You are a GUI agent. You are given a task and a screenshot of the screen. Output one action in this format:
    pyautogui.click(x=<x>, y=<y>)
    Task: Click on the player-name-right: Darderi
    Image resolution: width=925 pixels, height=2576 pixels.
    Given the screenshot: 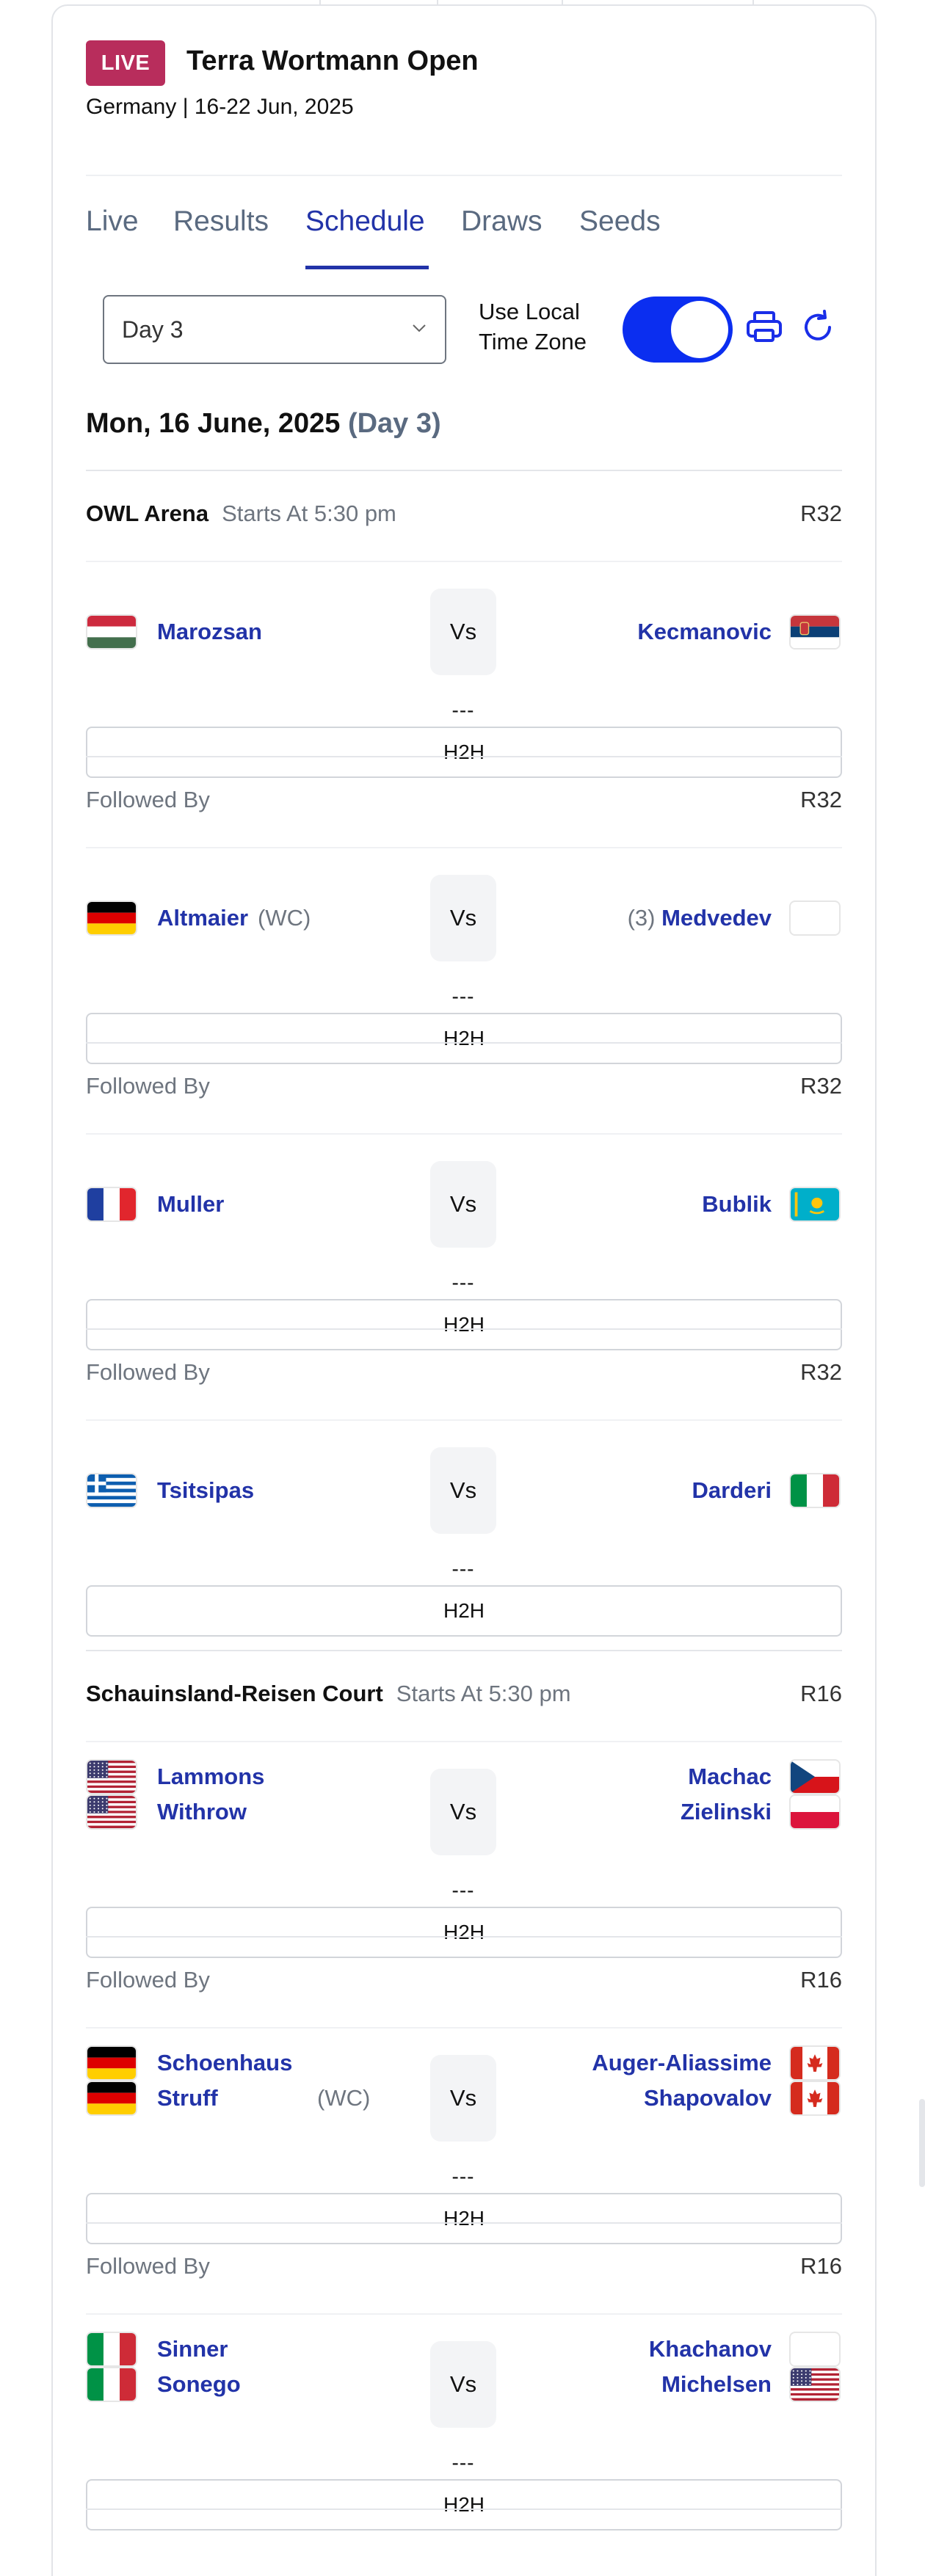 What is the action you would take?
    pyautogui.click(x=732, y=1490)
    